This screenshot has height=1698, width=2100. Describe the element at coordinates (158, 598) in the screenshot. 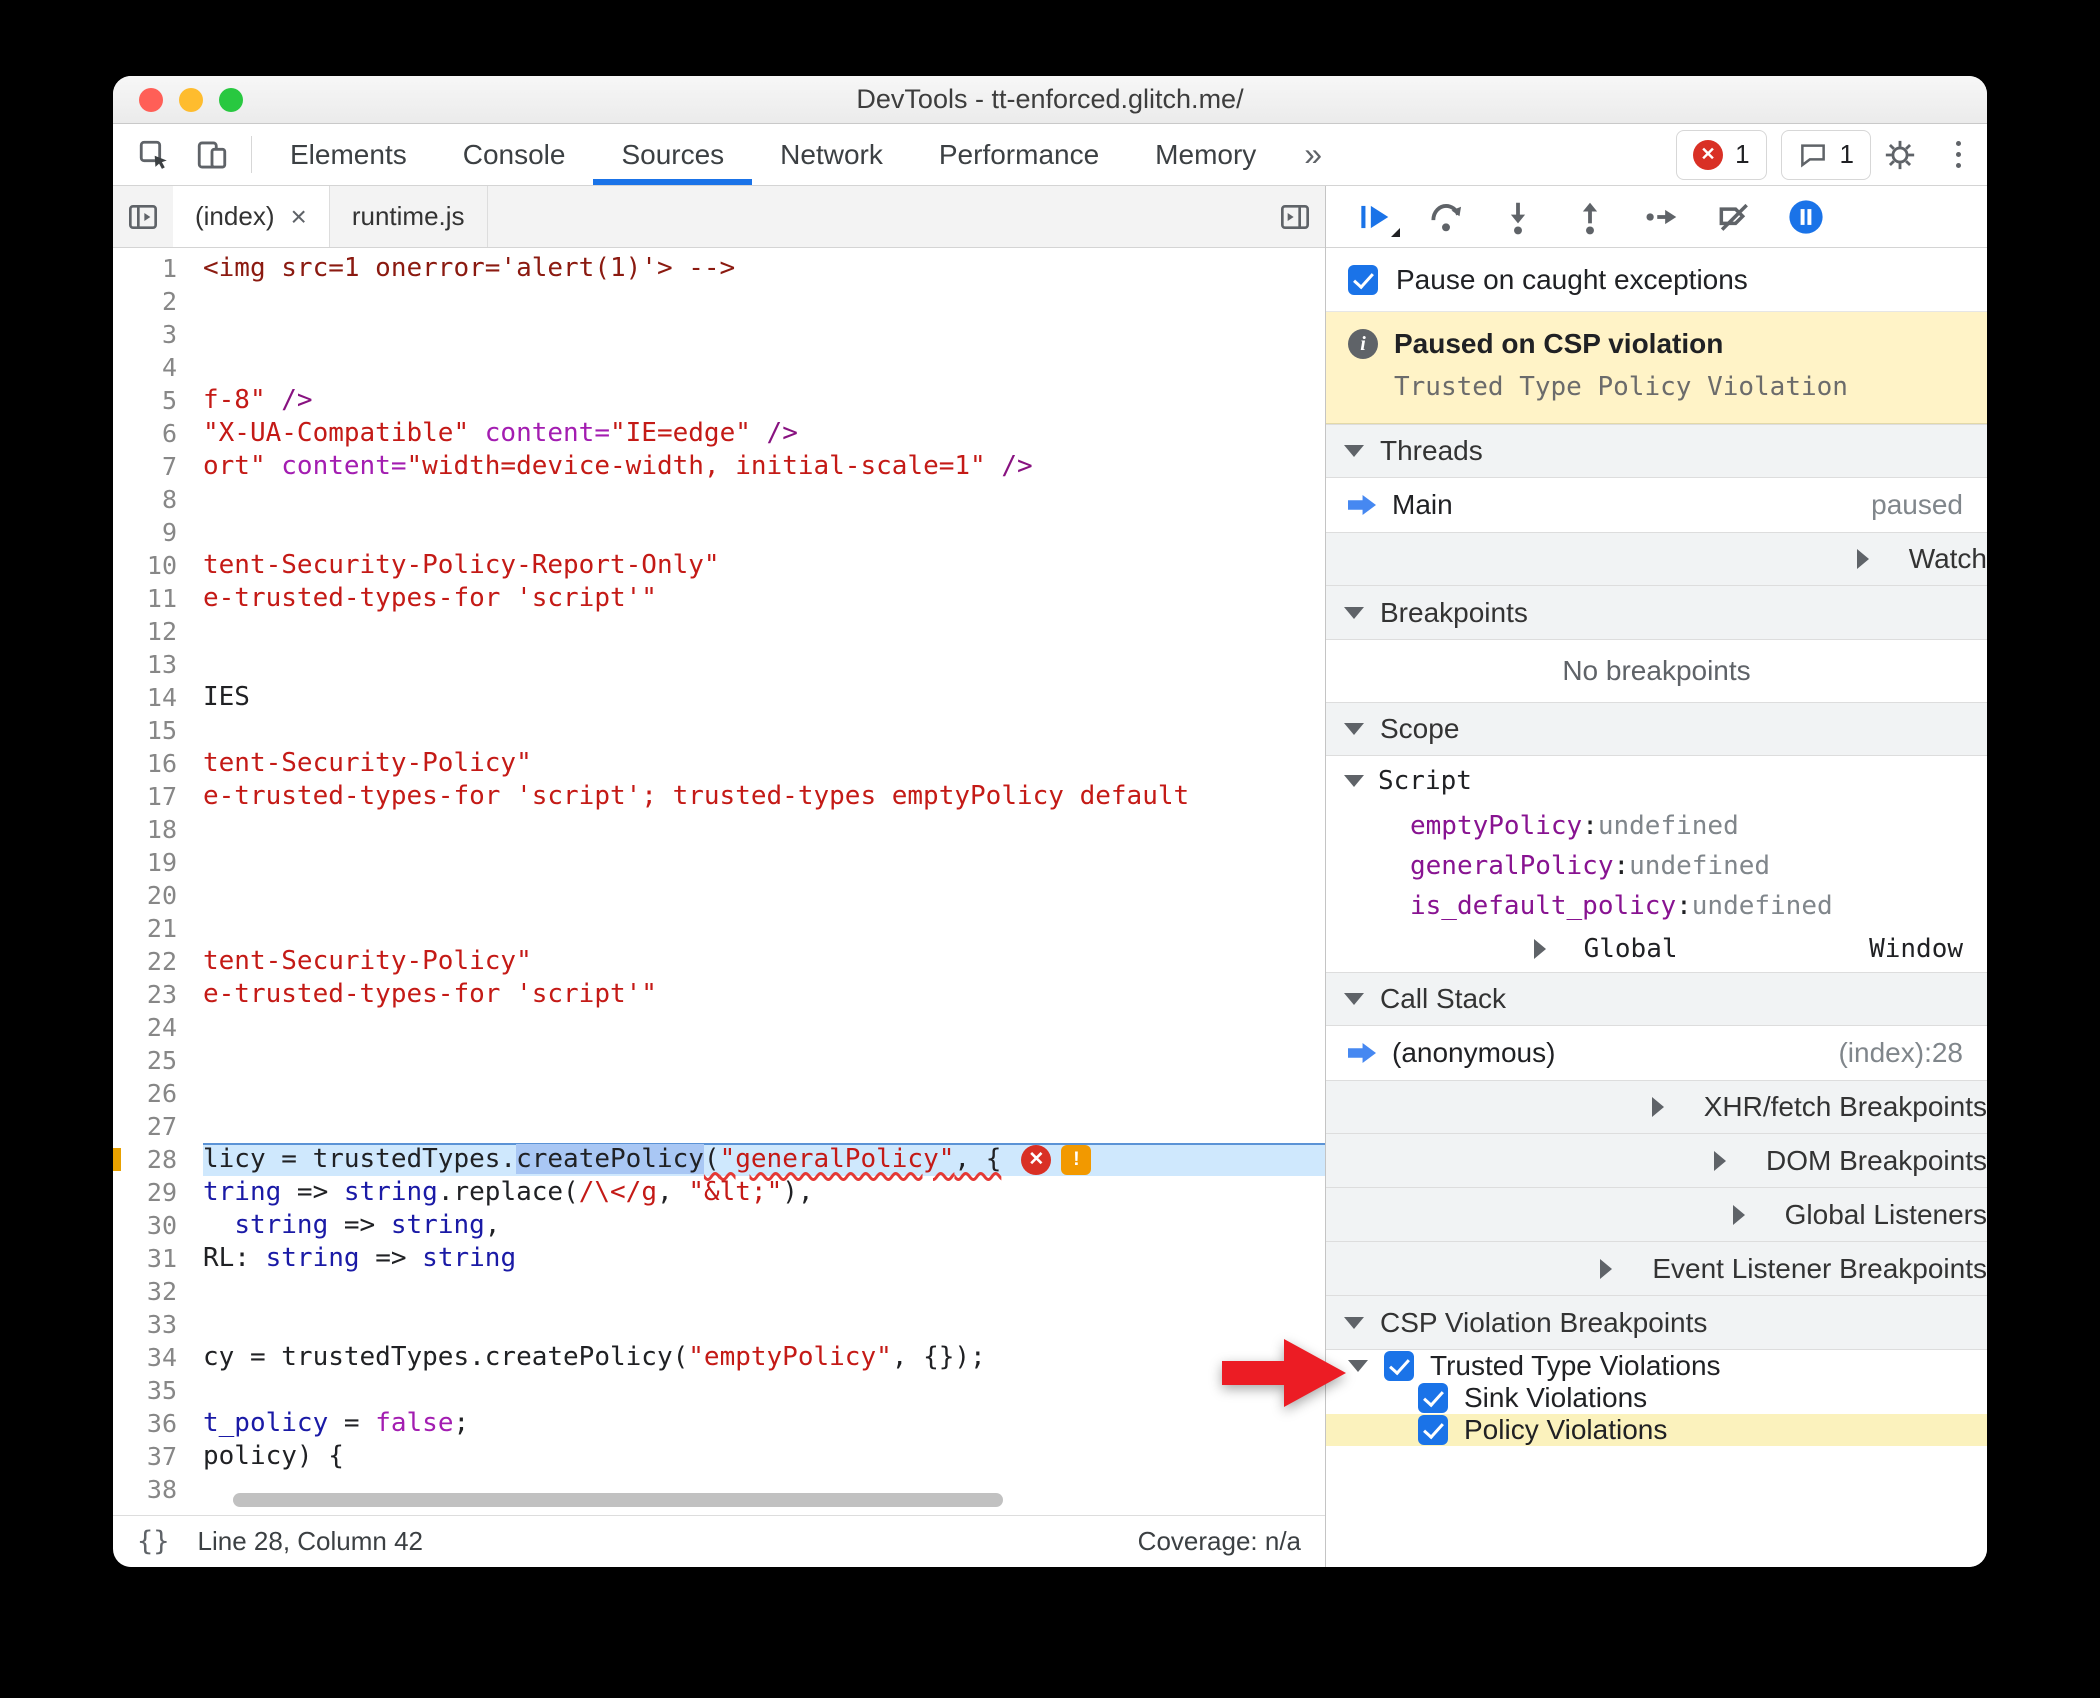

I see `line-number: 11` at that location.